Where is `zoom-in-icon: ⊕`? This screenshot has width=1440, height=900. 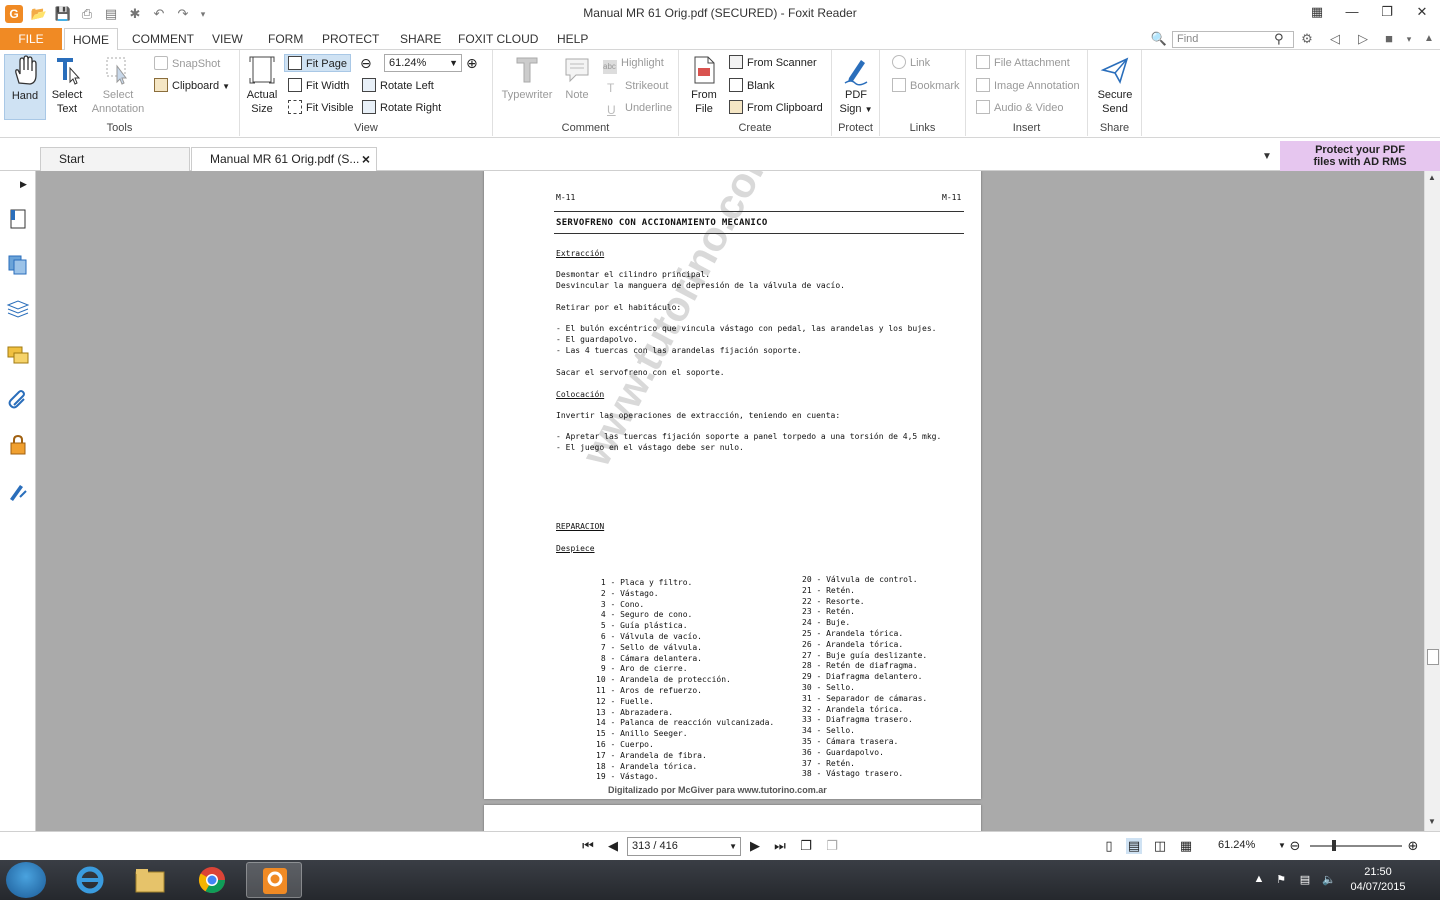 zoom-in-icon: ⊕ is located at coordinates (472, 63).